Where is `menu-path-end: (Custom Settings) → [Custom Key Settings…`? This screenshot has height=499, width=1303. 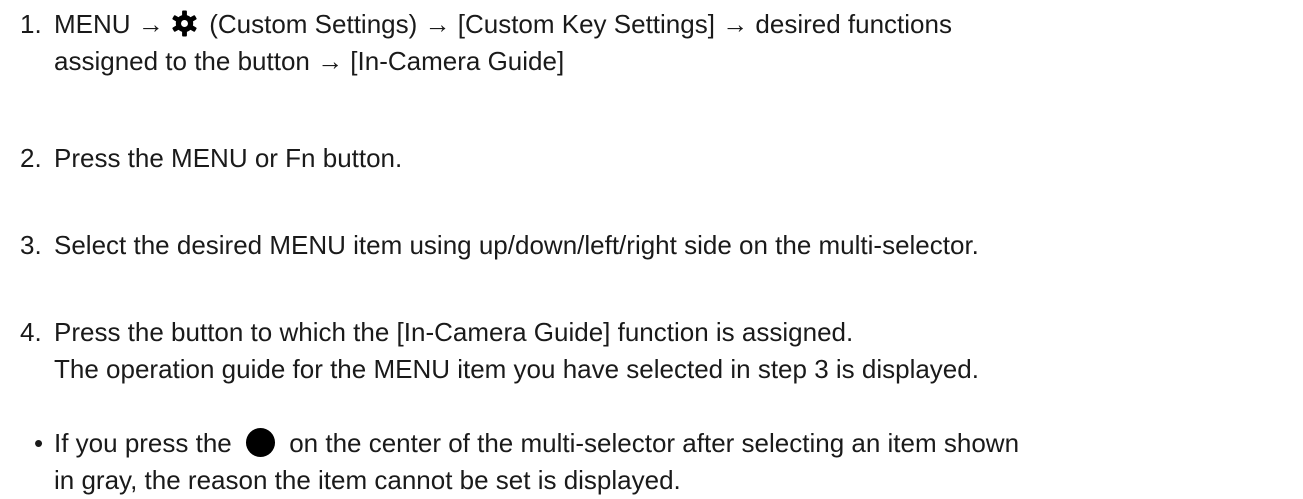 menu-path-end: (Custom Settings) → [Custom Key Settings… is located at coordinates (577, 24).